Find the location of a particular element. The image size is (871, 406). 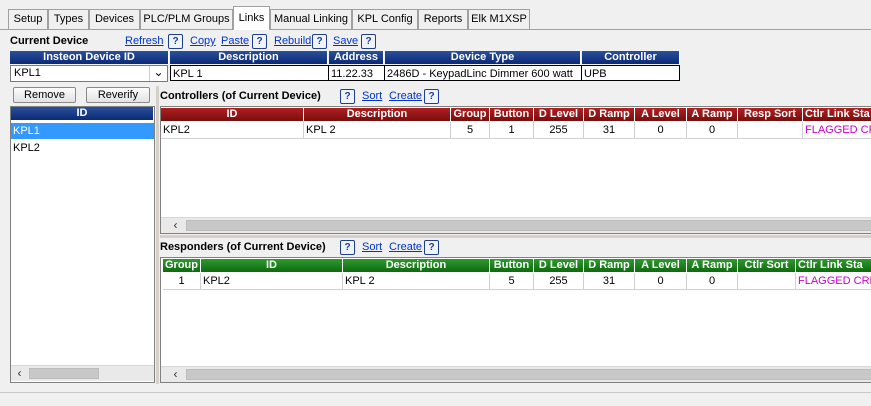

status-bar is located at coordinates (435, 399).